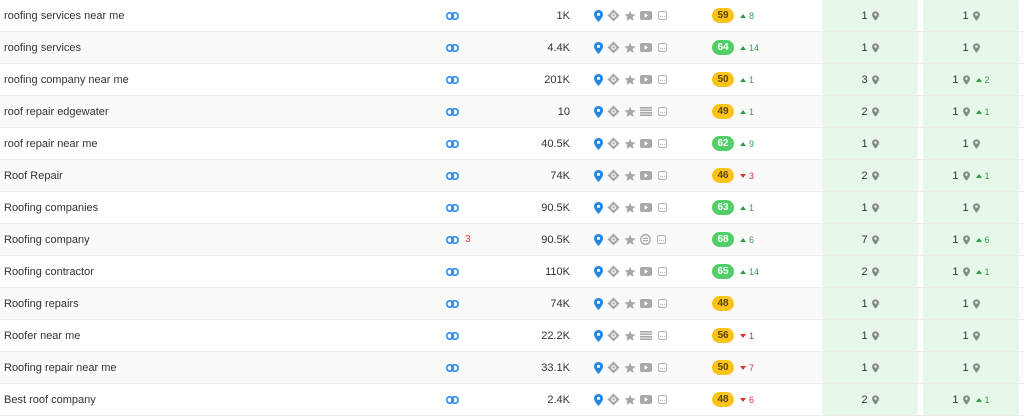 This screenshot has width=1024, height=416. Describe the element at coordinates (219, 79) in the screenshot. I see `keyword-cell: roofing company near me` at that location.